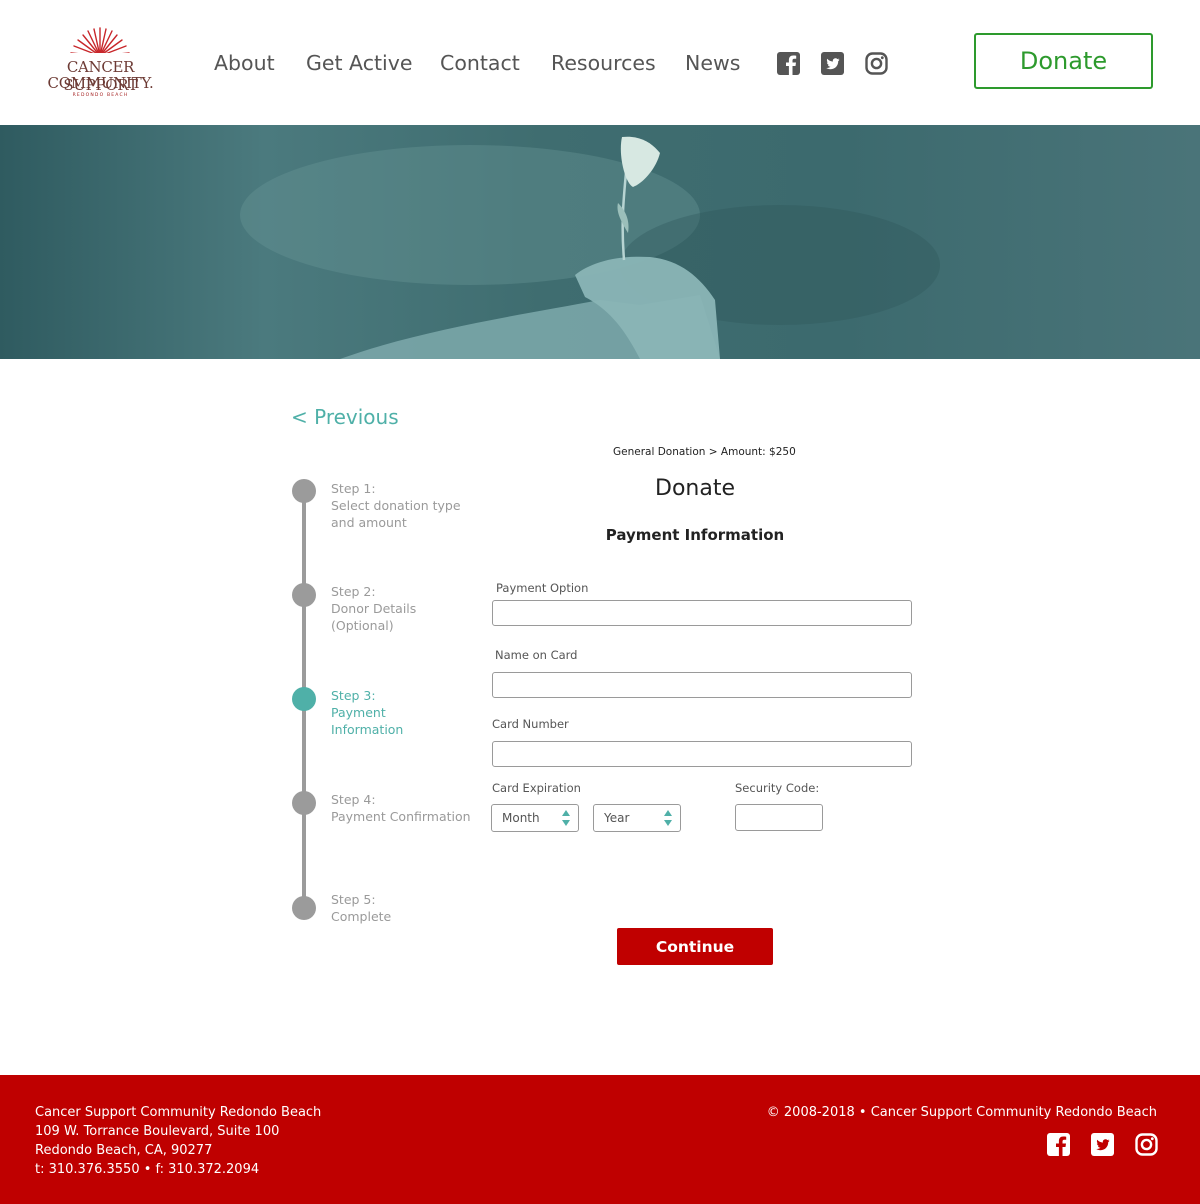 This screenshot has height=1204, width=1200. I want to click on nav-about: About, so click(244, 63).